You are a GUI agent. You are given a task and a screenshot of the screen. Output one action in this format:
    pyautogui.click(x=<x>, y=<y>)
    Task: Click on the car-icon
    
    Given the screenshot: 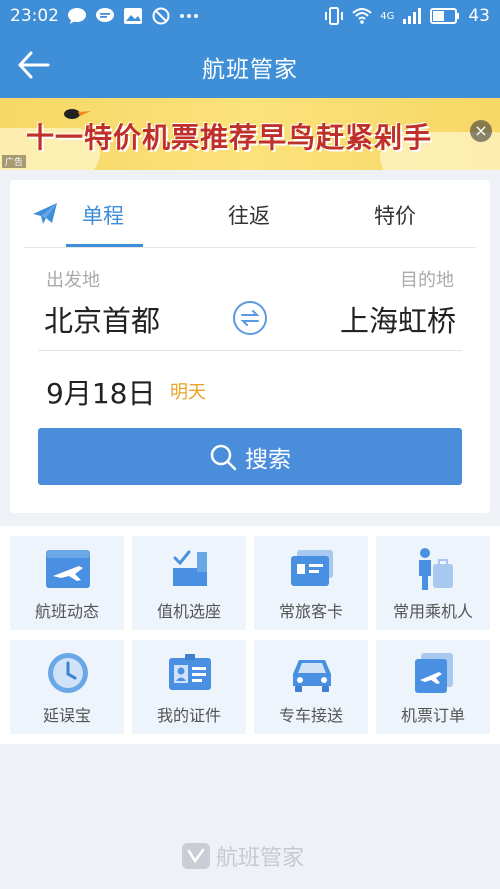 What is the action you would take?
    pyautogui.click(x=312, y=676)
    